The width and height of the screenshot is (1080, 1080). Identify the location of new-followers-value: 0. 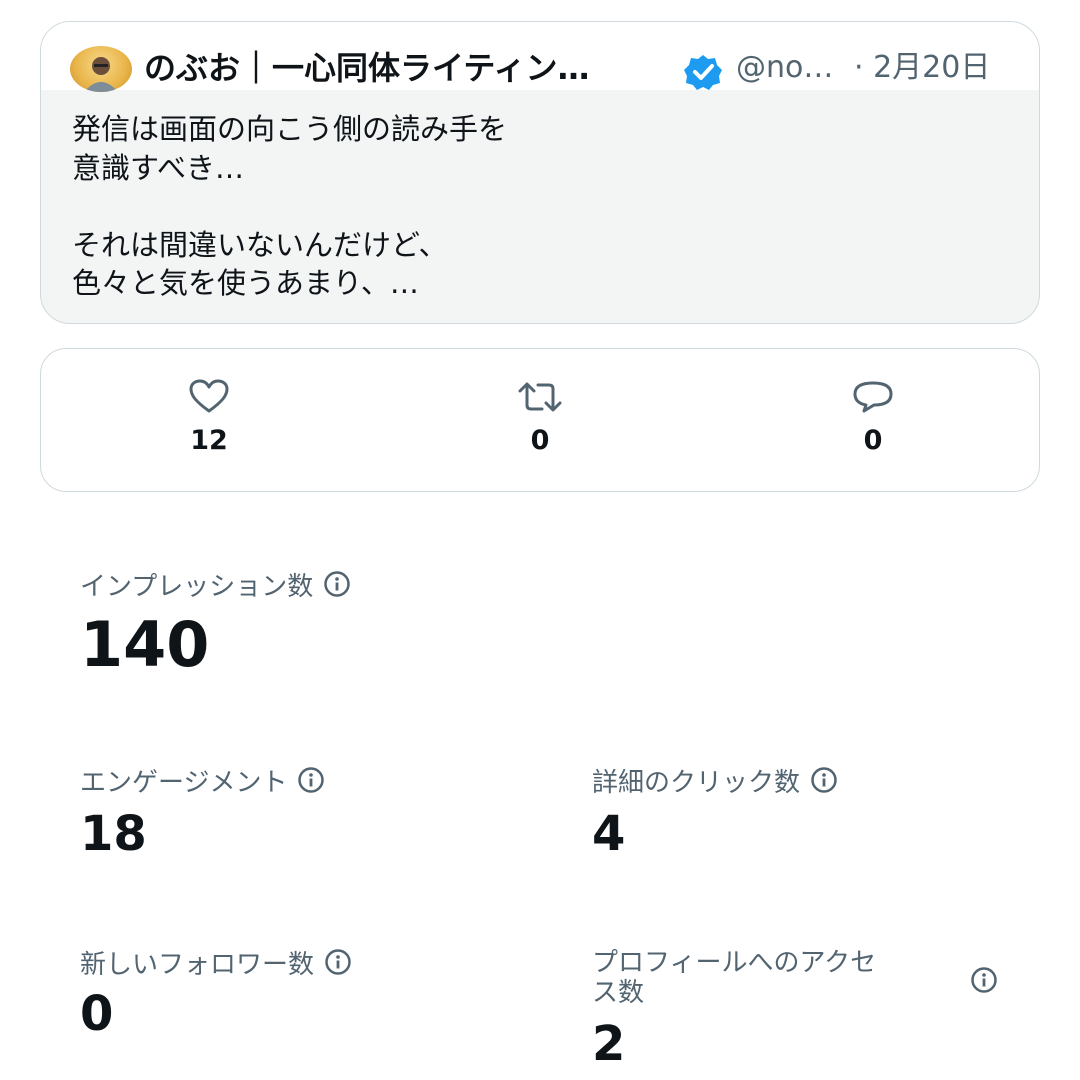
(97, 1014).